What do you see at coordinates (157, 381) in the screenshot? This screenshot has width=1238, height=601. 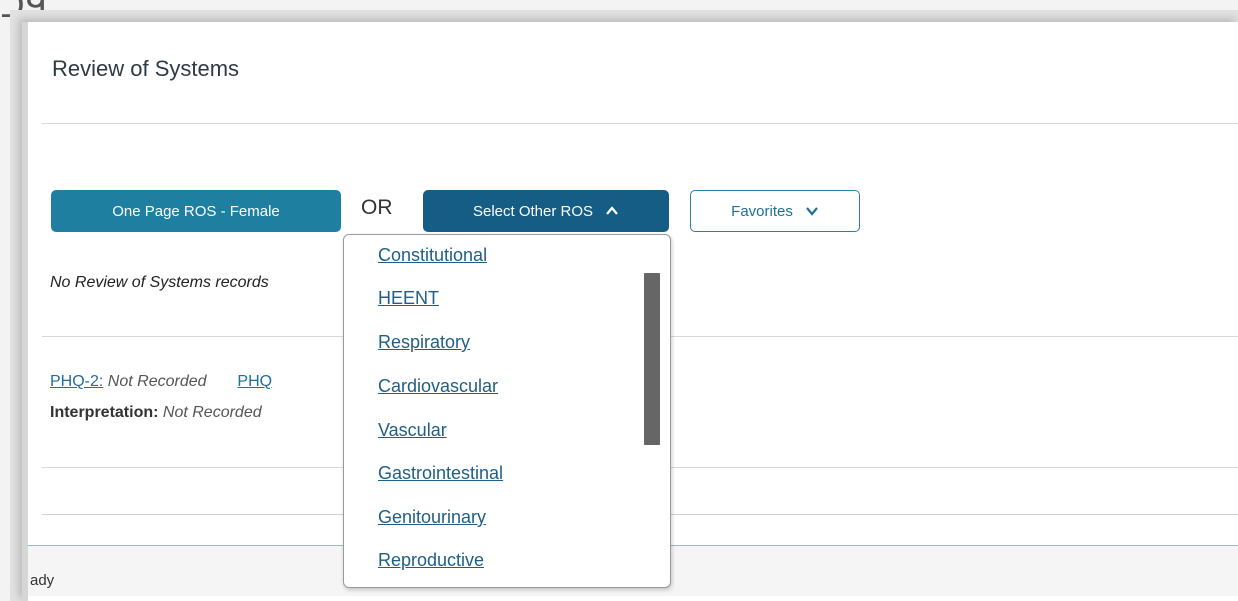 I see `phq2-value: Not Recorded` at bounding box center [157, 381].